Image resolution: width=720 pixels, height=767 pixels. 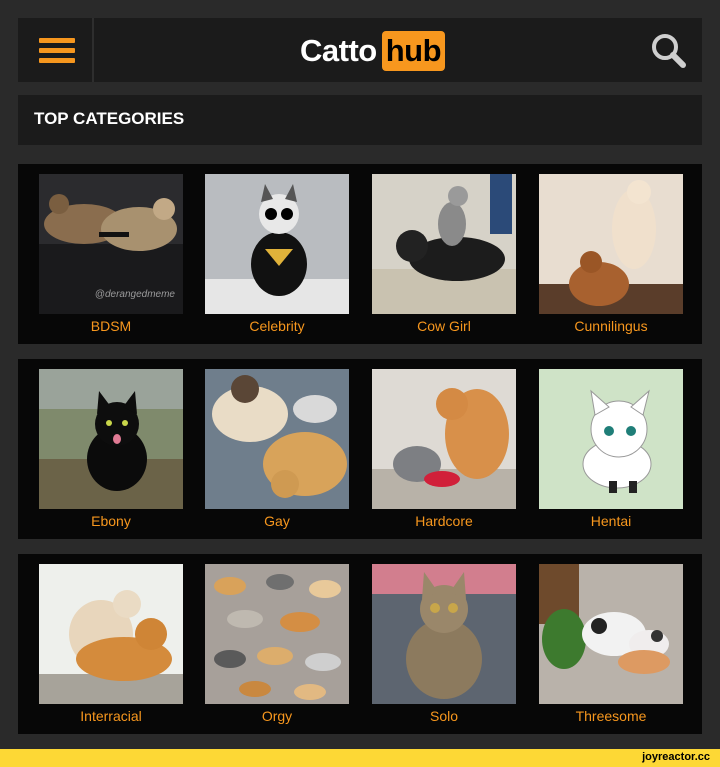 What do you see at coordinates (111, 521) in the screenshot?
I see `category-label: Ebony` at bounding box center [111, 521].